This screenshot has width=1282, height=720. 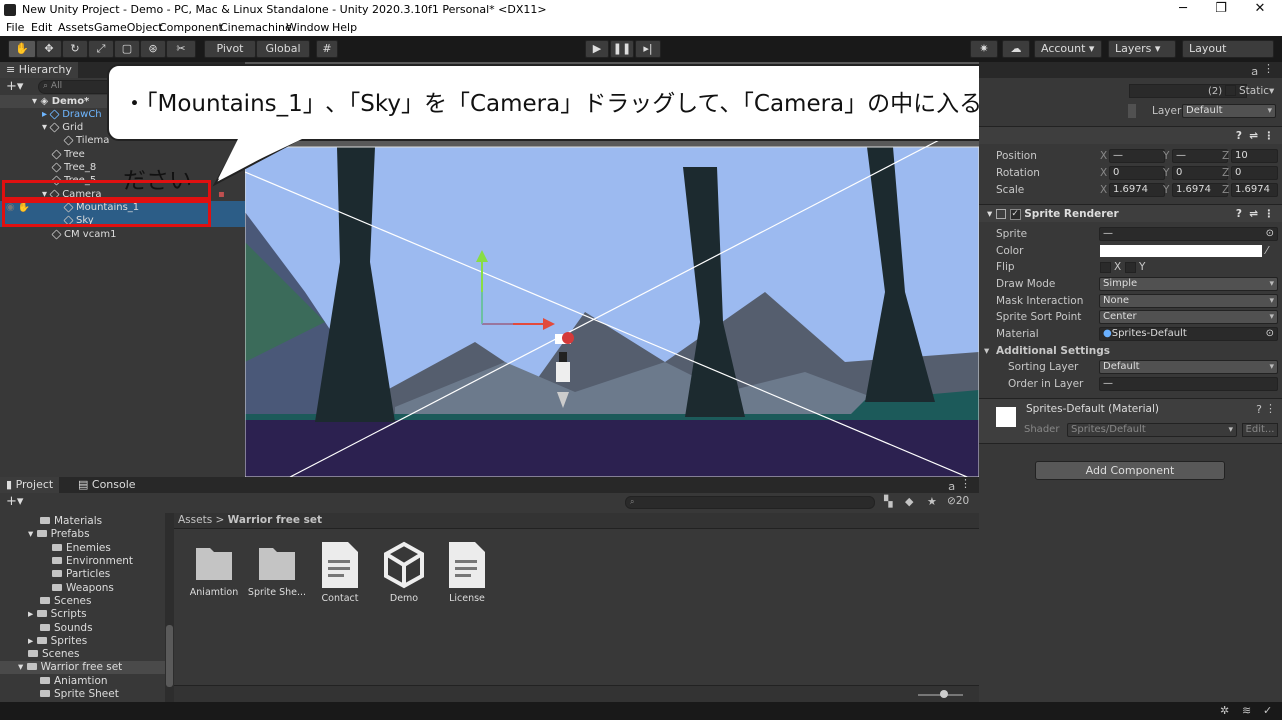 What do you see at coordinates (1224, 710) in the screenshot?
I see `debug-icon: ✲` at bounding box center [1224, 710].